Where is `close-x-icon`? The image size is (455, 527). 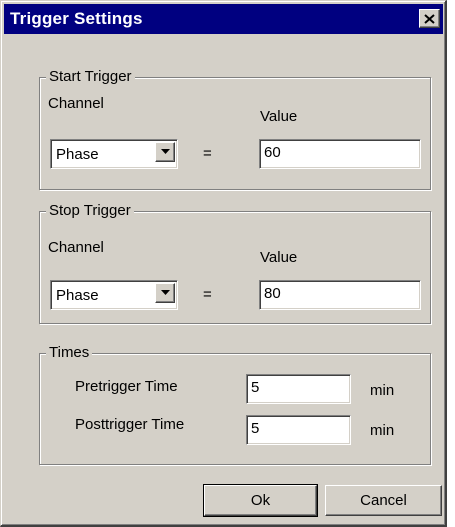 close-x-icon is located at coordinates (429, 18).